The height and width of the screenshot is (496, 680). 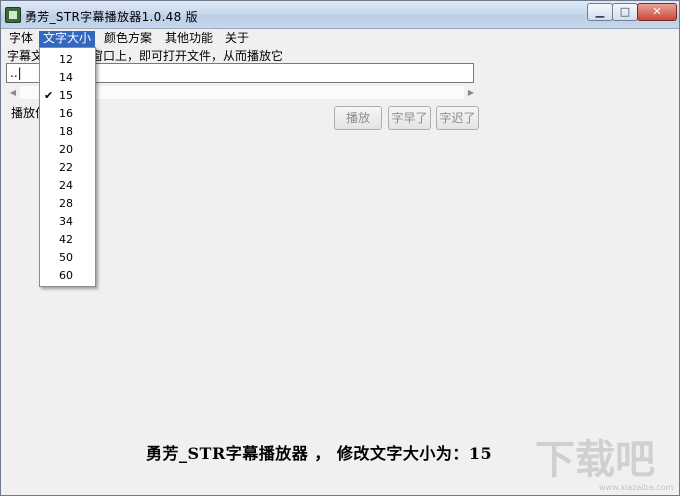 I want to click on text-size-option-label: 24, so click(x=66, y=185).